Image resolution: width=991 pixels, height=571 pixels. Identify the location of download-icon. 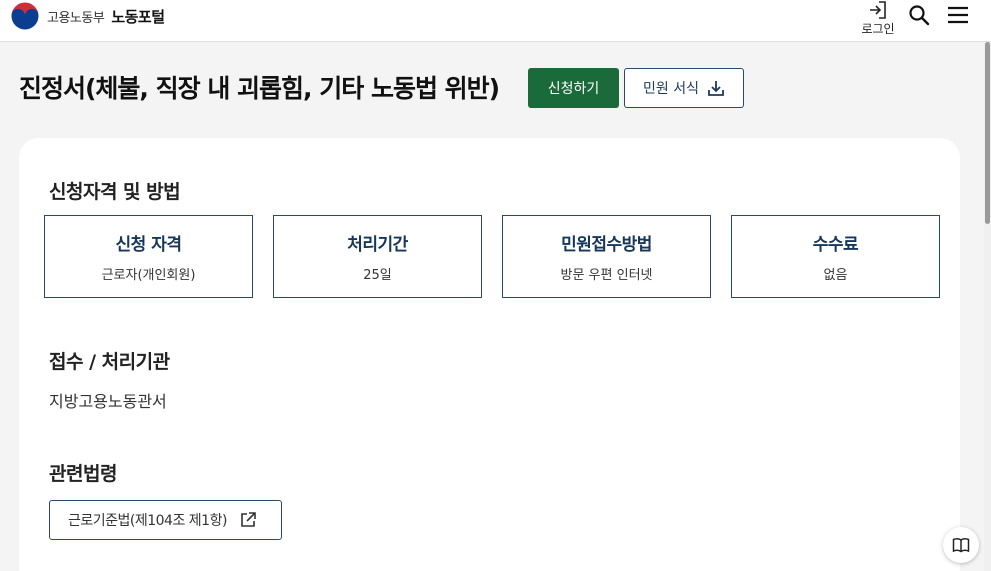
(716, 88).